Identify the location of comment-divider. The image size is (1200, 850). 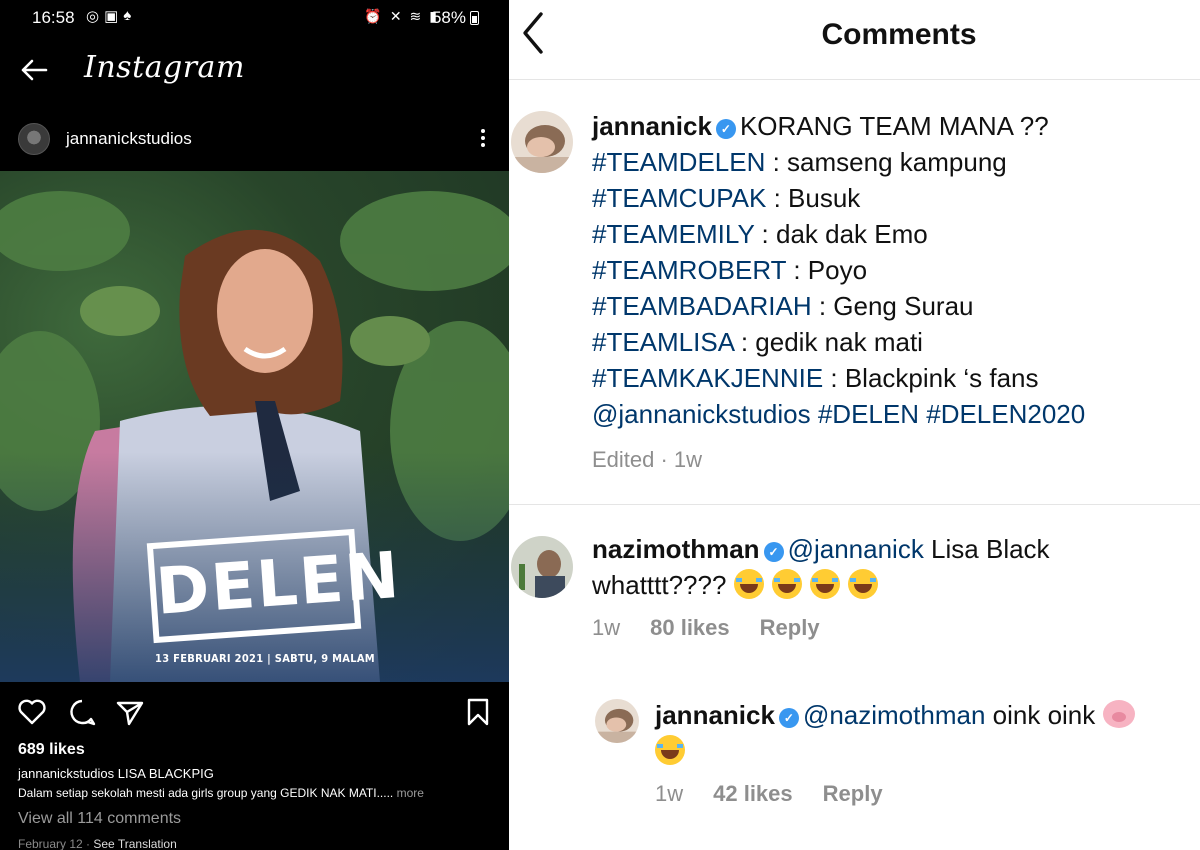
(854, 504).